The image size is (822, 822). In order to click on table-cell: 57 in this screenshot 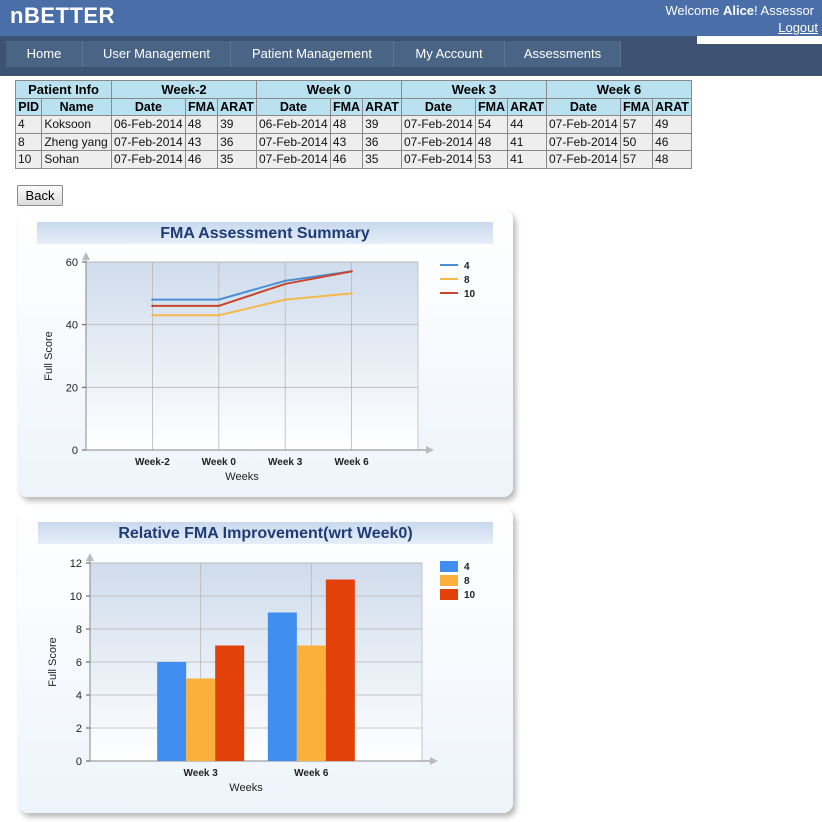, I will do `click(636, 159)`.